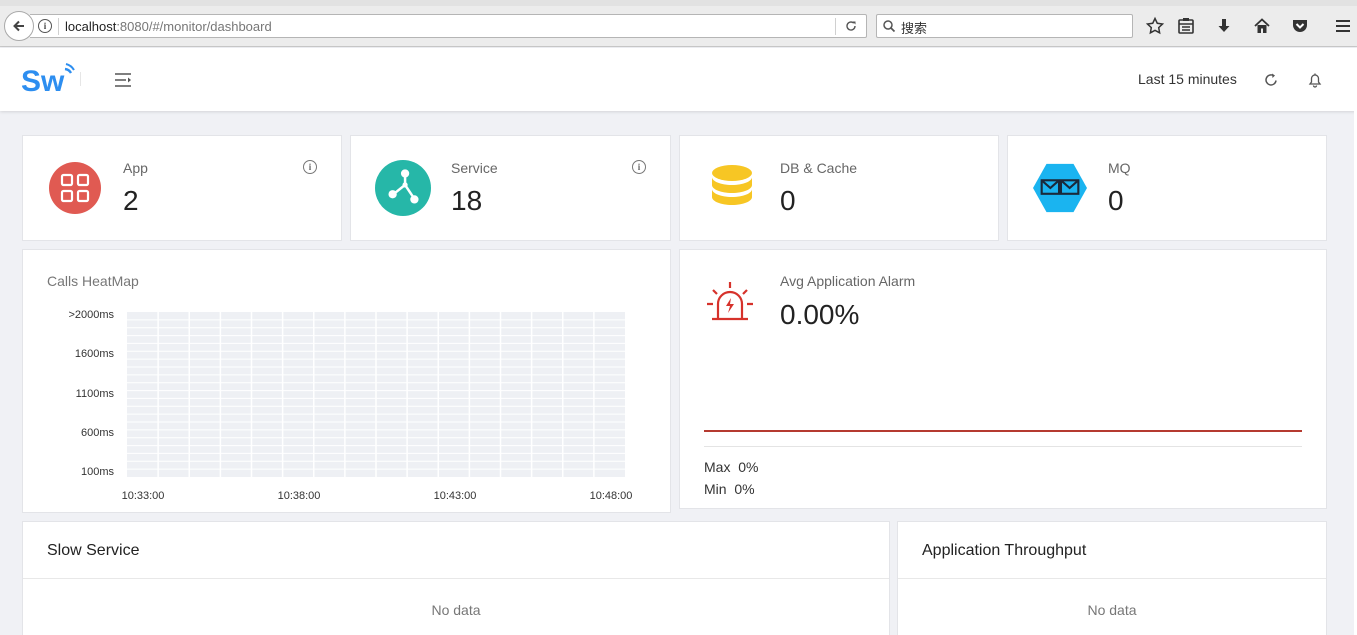  Describe the element at coordinates (835, 26) in the screenshot. I see `urlbar-divider-right` at that location.